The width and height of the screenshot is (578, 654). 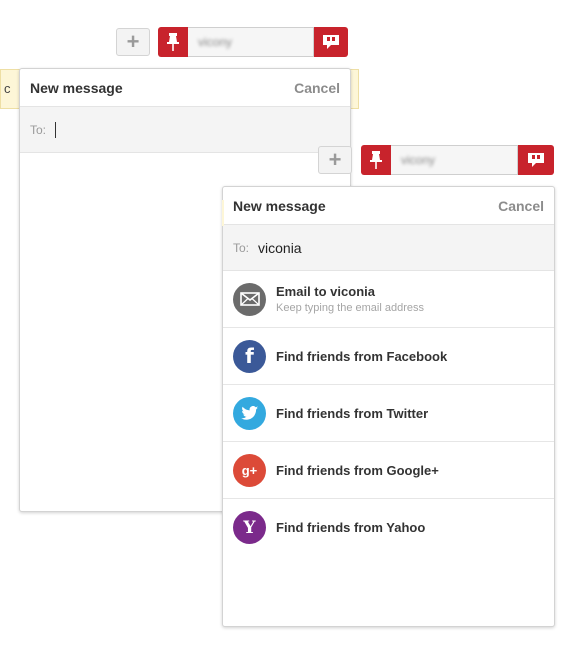 I want to click on suggestion-yahoo: Y Find friends from Yahoo, so click(x=388, y=527).